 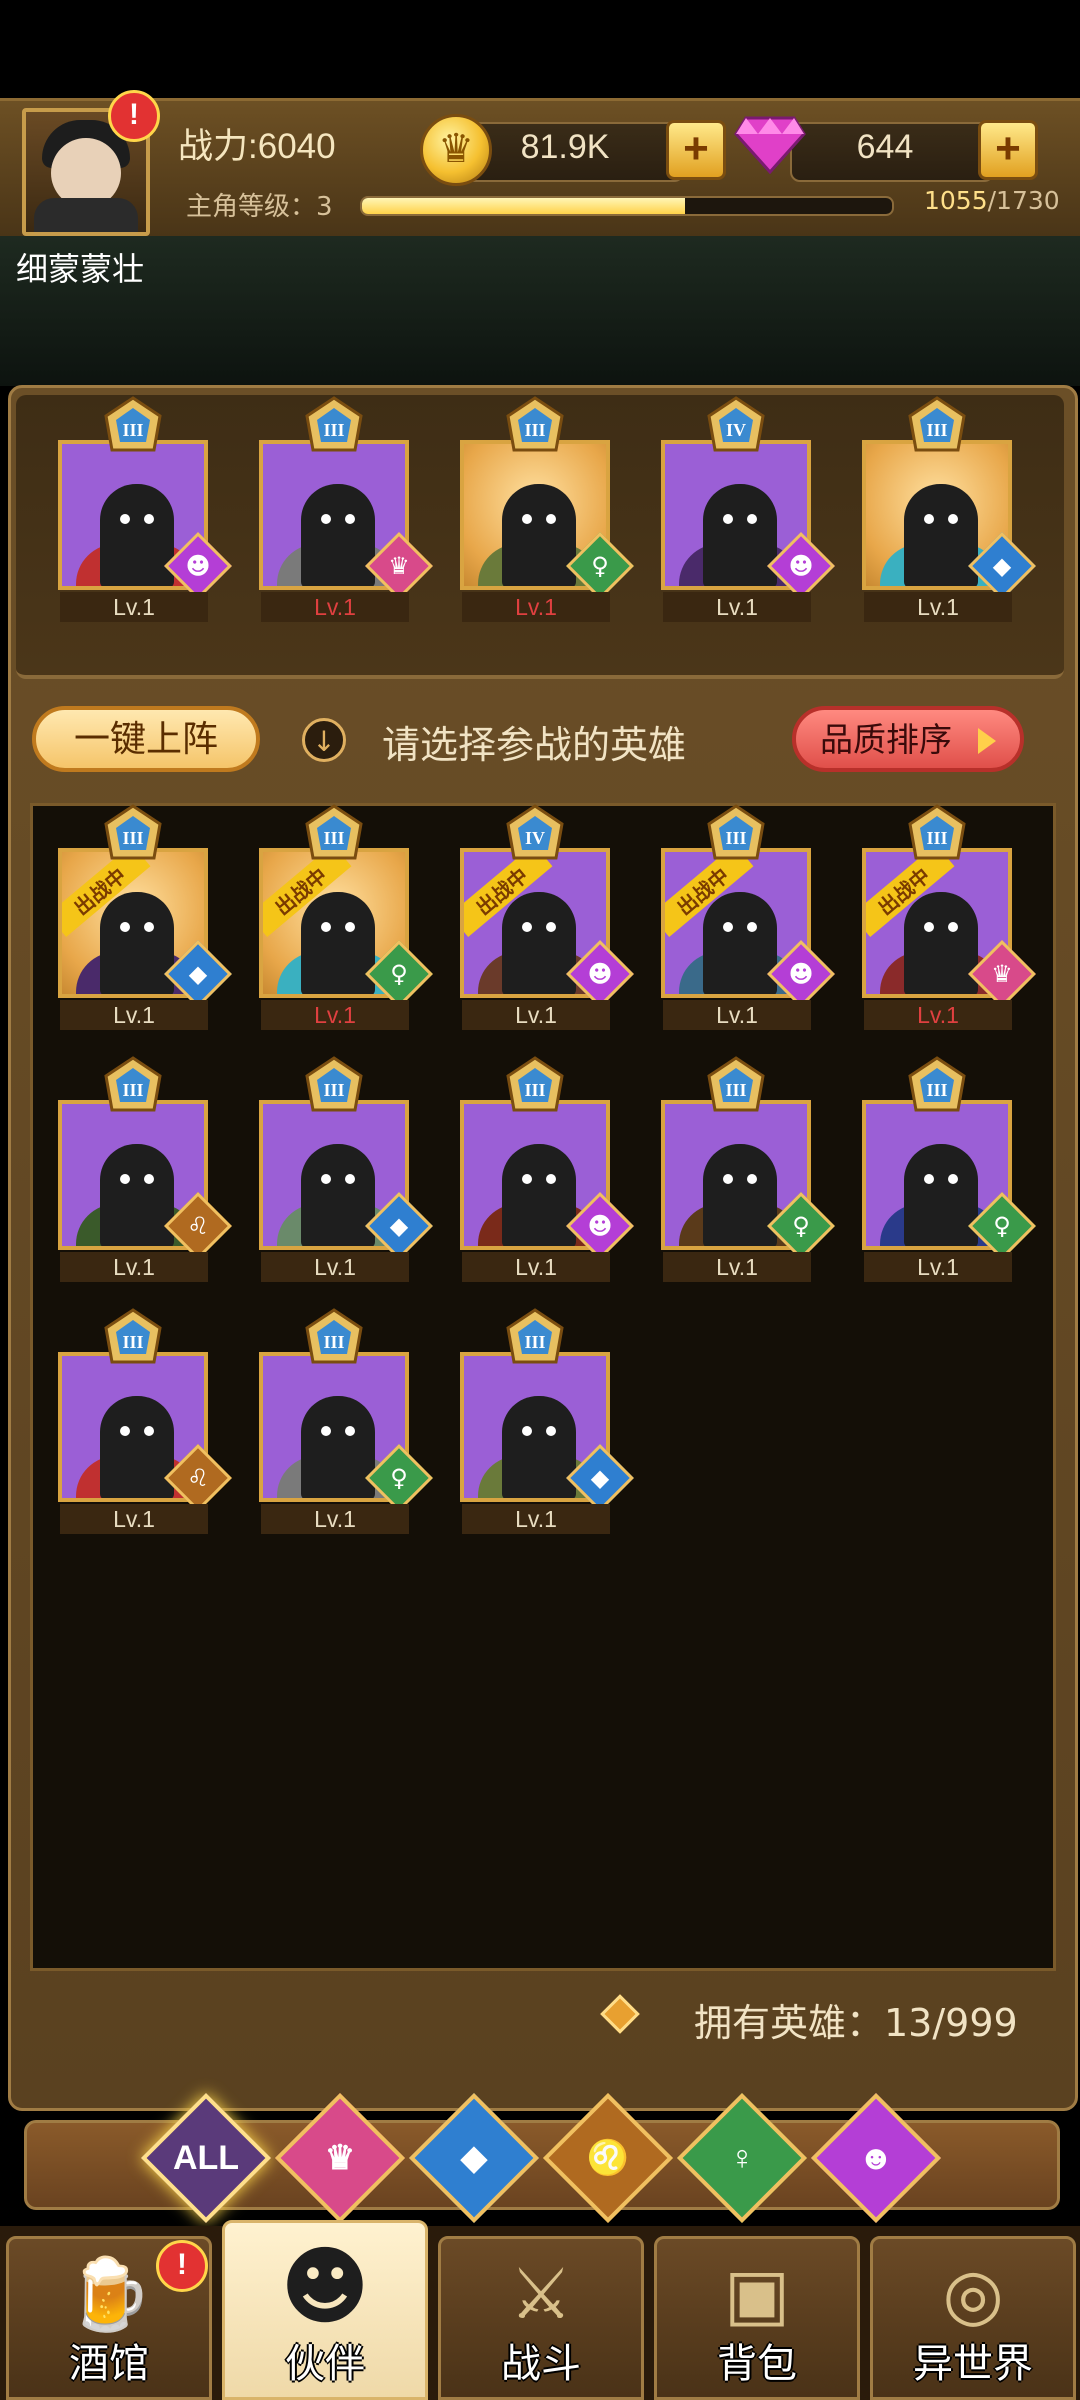 I want to click on otherworld-icon: ◎, so click(x=973, y=2294).